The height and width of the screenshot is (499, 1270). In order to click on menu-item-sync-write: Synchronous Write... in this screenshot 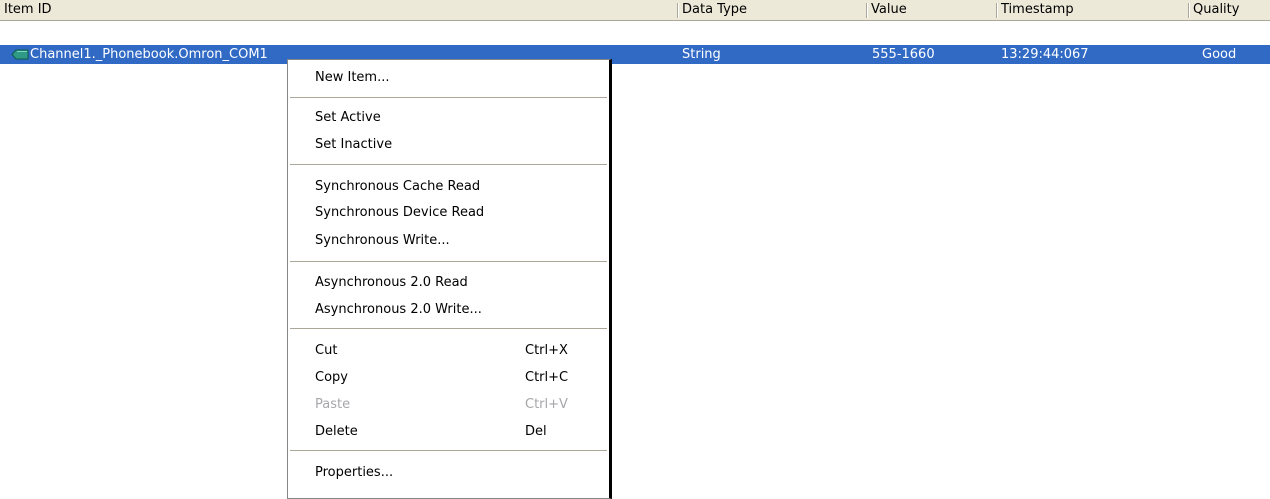, I will do `click(447, 241)`.